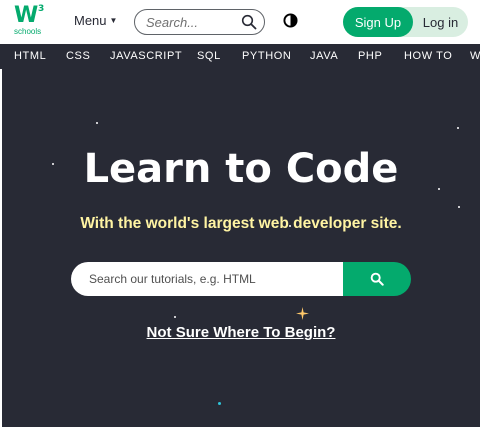 The width and height of the screenshot is (480, 427). Describe the element at coordinates (302, 313) in the screenshot. I see `sparkle-icon` at that location.